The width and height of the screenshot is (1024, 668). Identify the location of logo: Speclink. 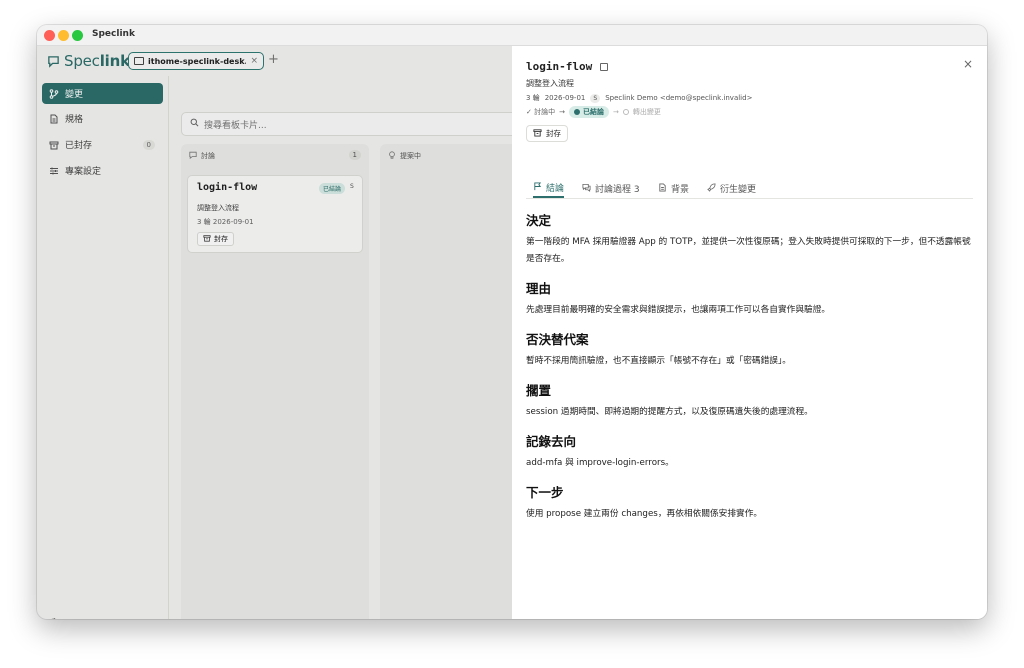
(88, 61).